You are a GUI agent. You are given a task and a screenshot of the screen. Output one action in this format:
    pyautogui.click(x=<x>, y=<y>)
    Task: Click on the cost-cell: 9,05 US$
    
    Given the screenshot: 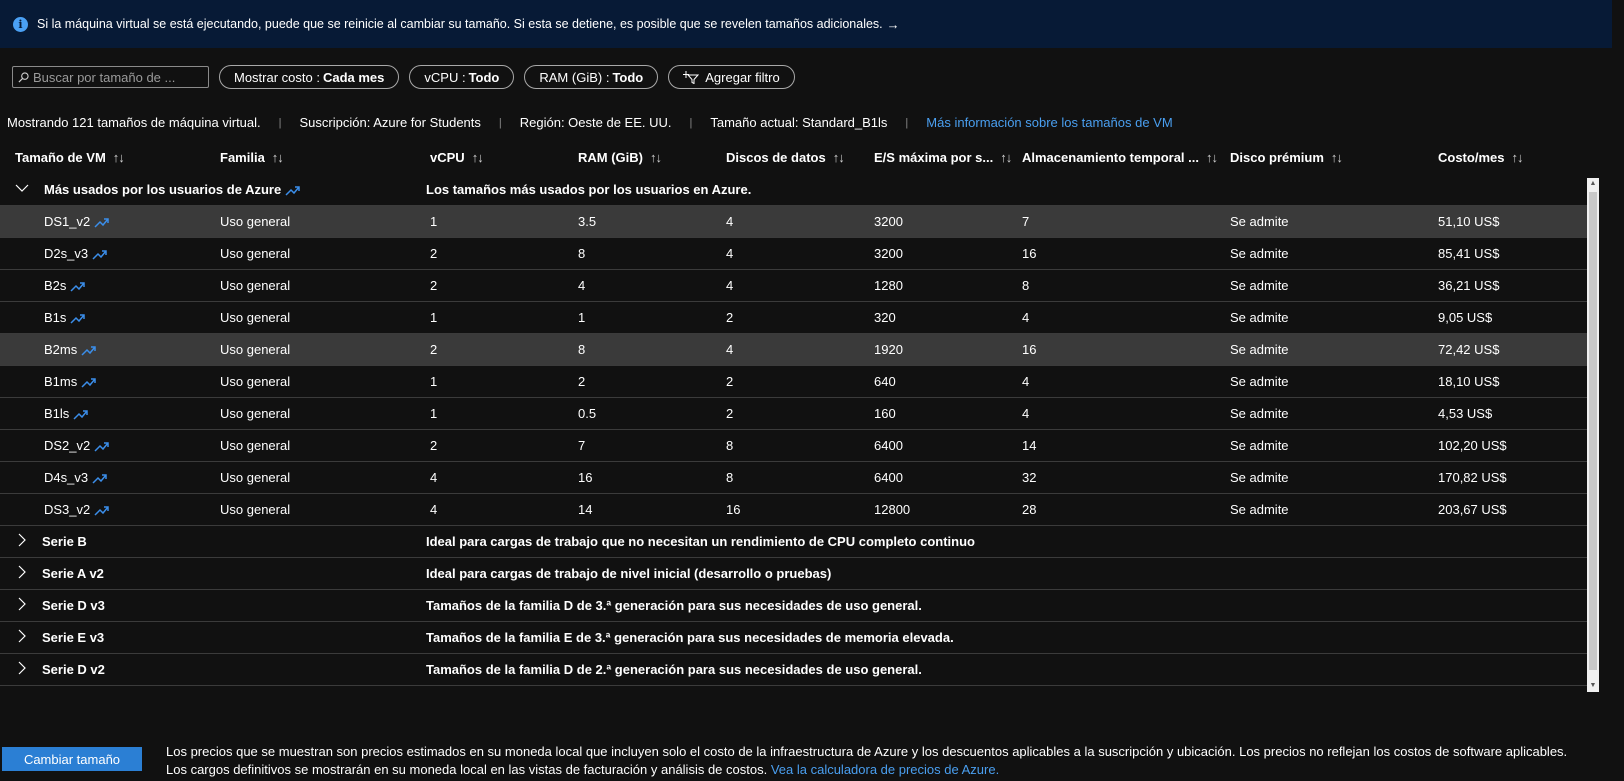 What is the action you would take?
    pyautogui.click(x=1465, y=317)
    